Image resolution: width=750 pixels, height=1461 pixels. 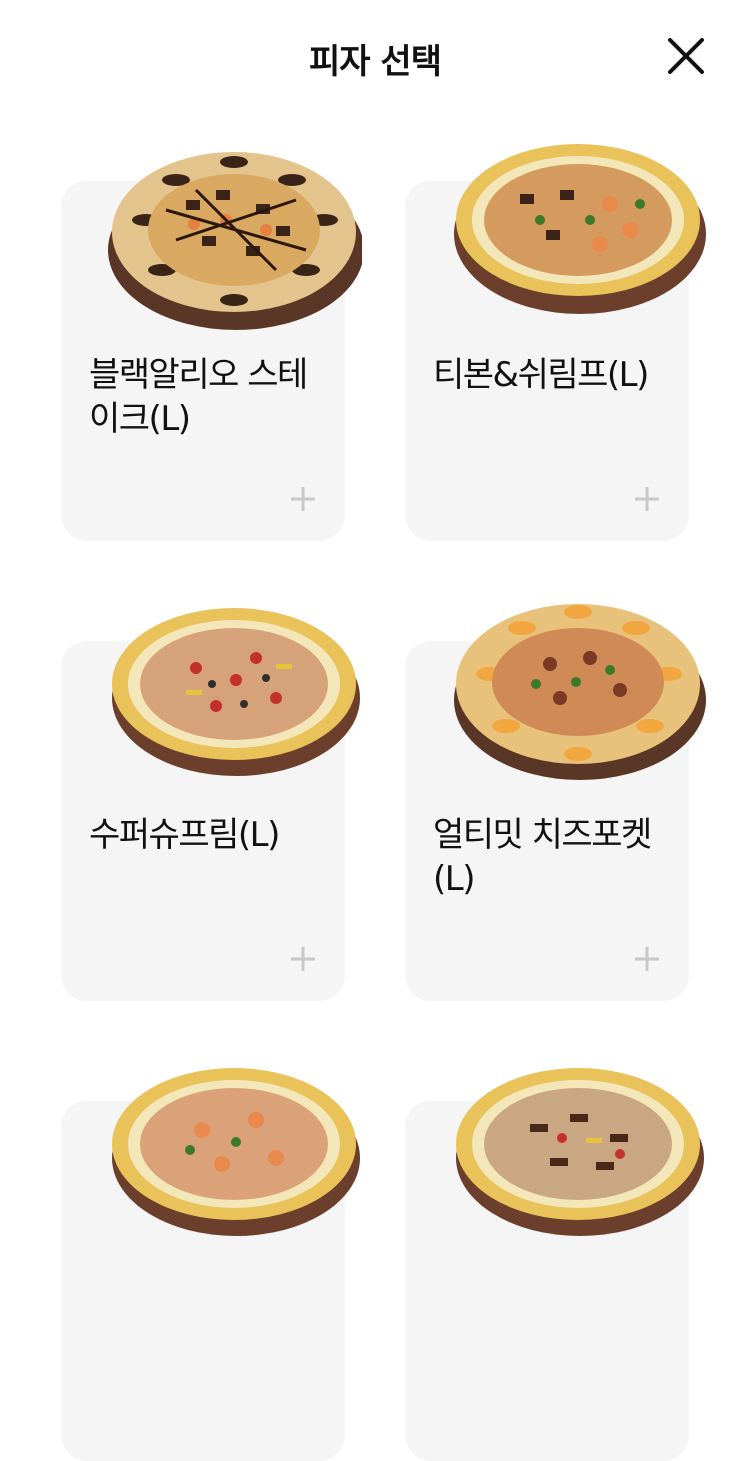 I want to click on pizza-tbone-shrimp-image, so click(x=578, y=232).